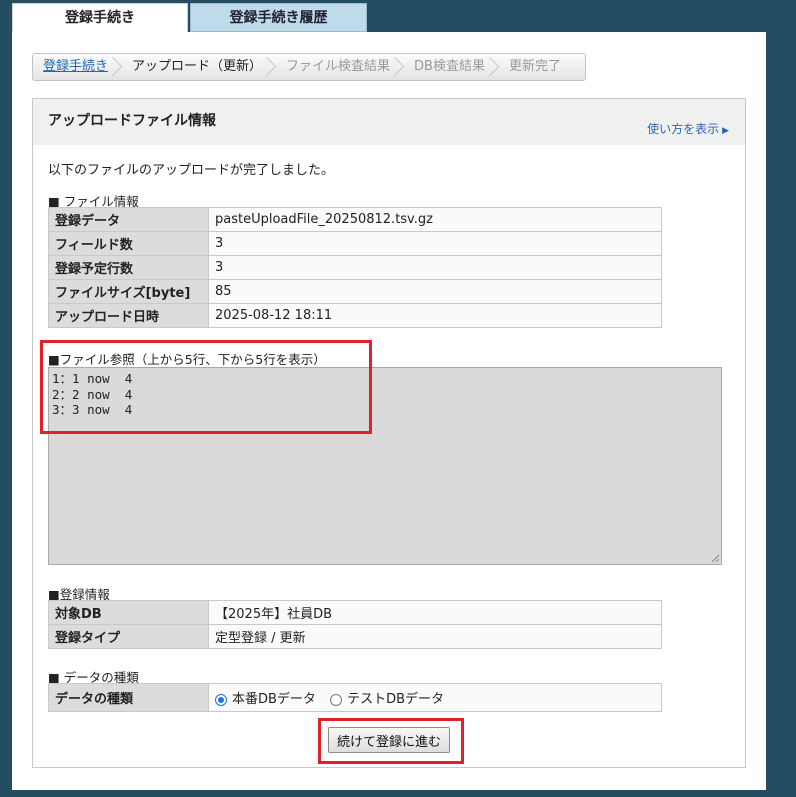  I want to click on table-row: 登録データ pasteUploadFile_20250812.tsv.gz, so click(355, 219).